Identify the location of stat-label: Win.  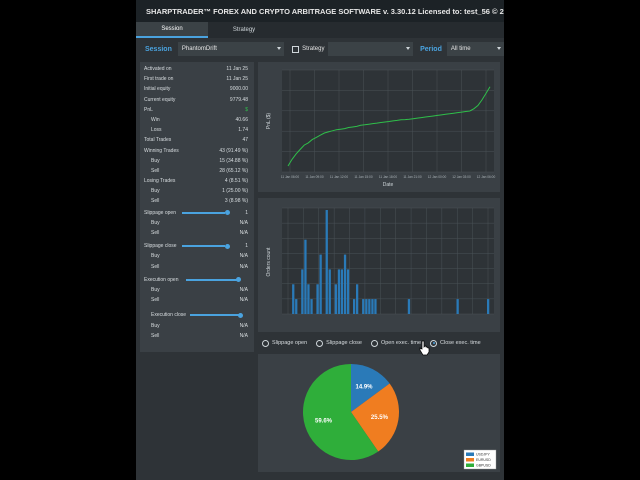
(155, 119).